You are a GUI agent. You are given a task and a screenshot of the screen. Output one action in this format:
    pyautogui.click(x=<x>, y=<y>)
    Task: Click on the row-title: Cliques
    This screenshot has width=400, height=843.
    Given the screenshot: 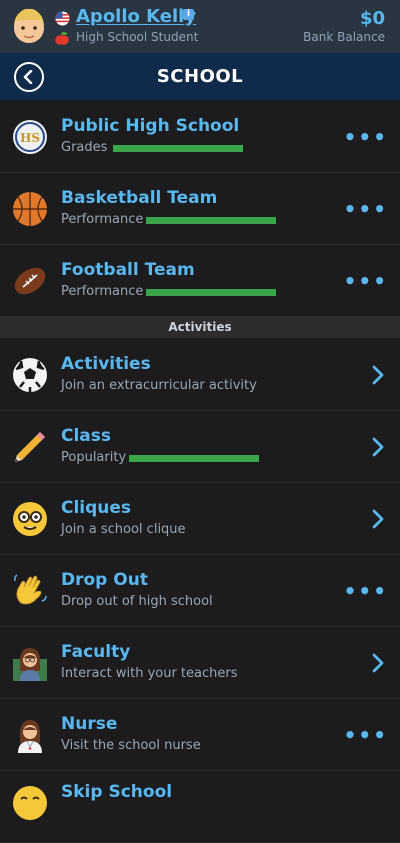 What is the action you would take?
    pyautogui.click(x=96, y=508)
    